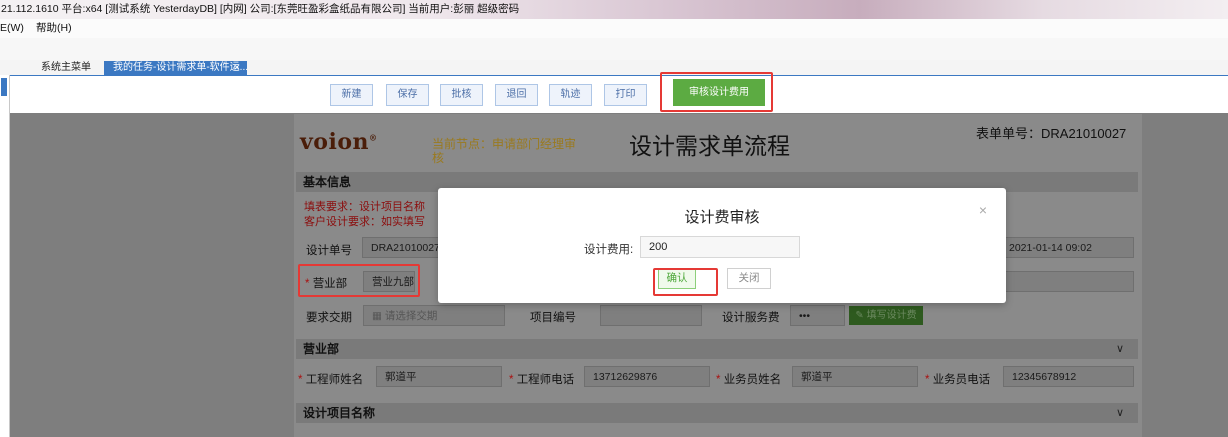  Describe the element at coordinates (5, 256) in the screenshot. I see `left-edge-panel` at that location.